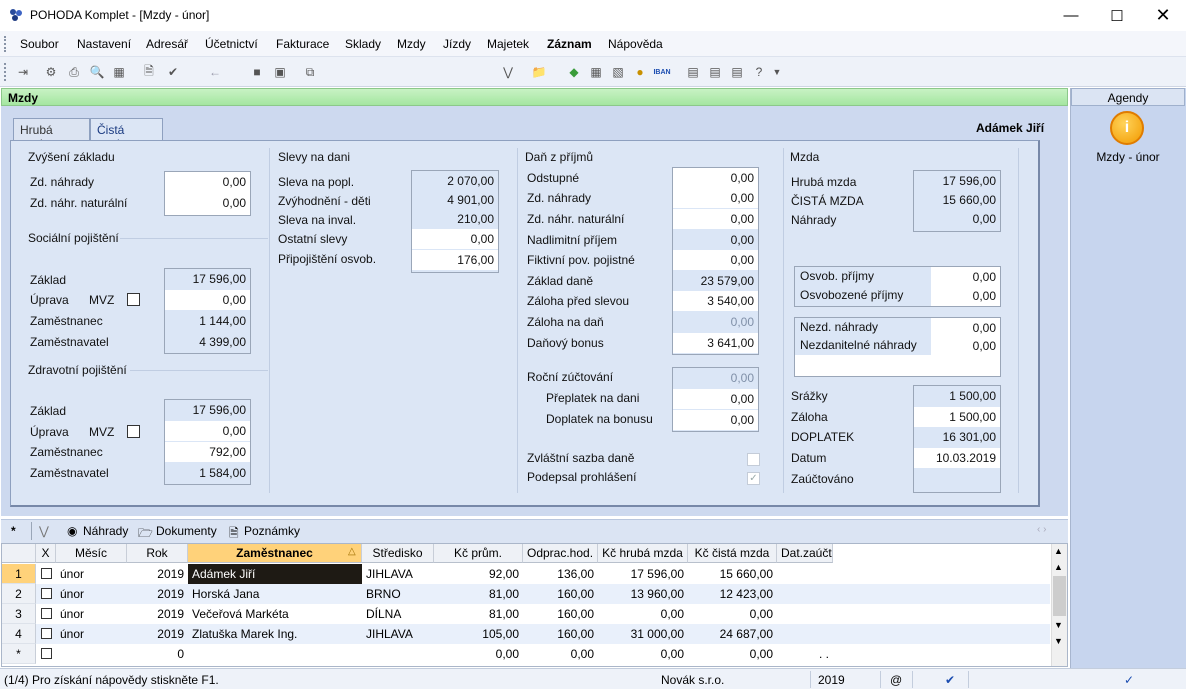 This screenshot has width=1186, height=689. I want to click on help-icon: ?, so click(759, 72).